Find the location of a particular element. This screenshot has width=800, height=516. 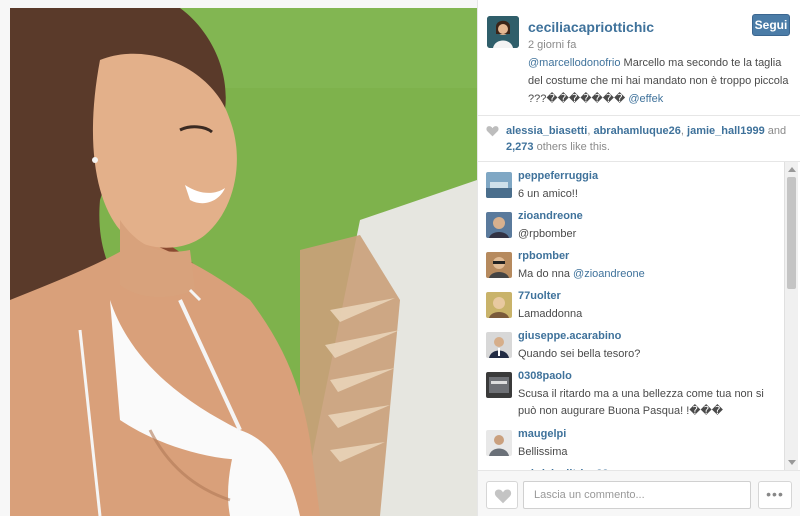

comment-username: 77uolter is located at coordinates (539, 296).